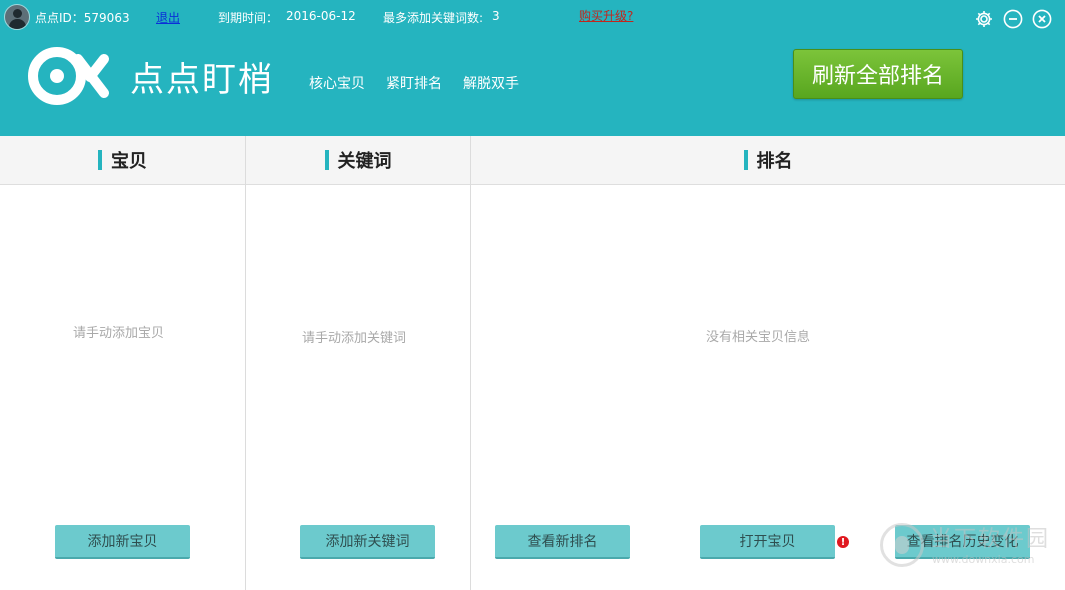 The width and height of the screenshot is (1065, 590). I want to click on nav-core-items: 核心宝贝, so click(337, 83).